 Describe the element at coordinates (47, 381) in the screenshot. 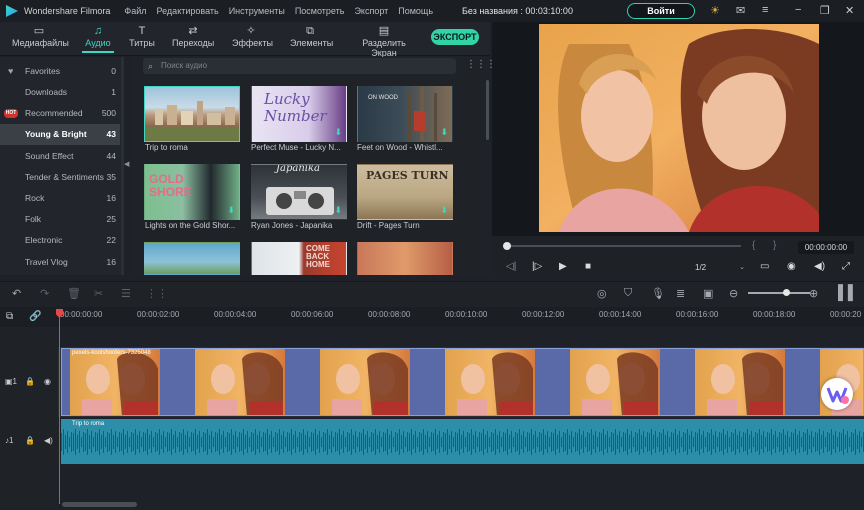

I see `eye-icon: ◉` at that location.